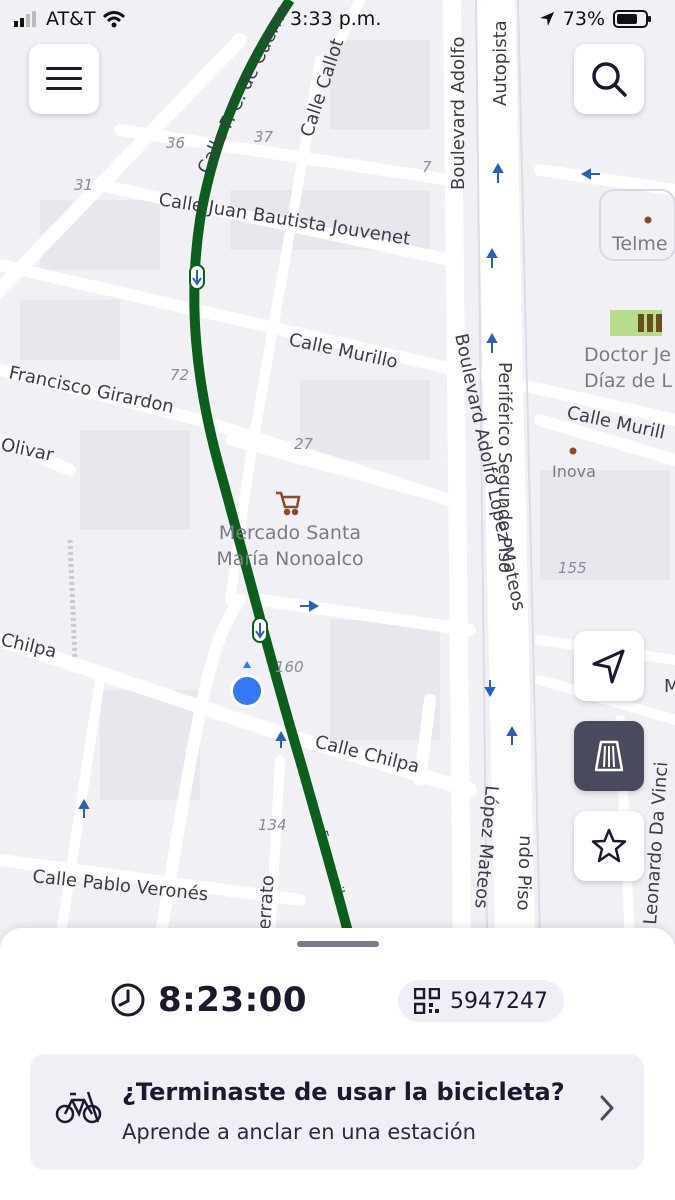  Describe the element at coordinates (175, 143) in the screenshot. I see `block-number: 36` at that location.